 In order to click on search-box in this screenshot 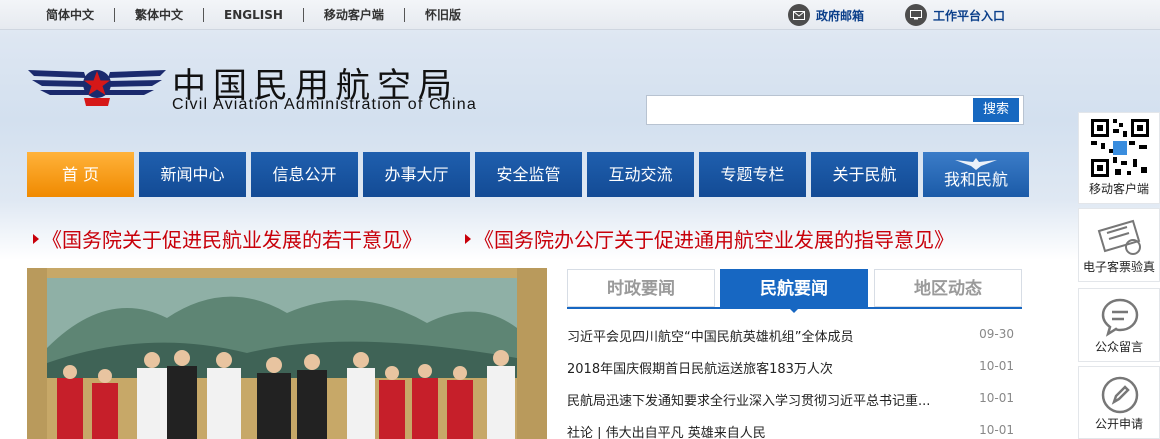, I will do `click(835, 110)`.